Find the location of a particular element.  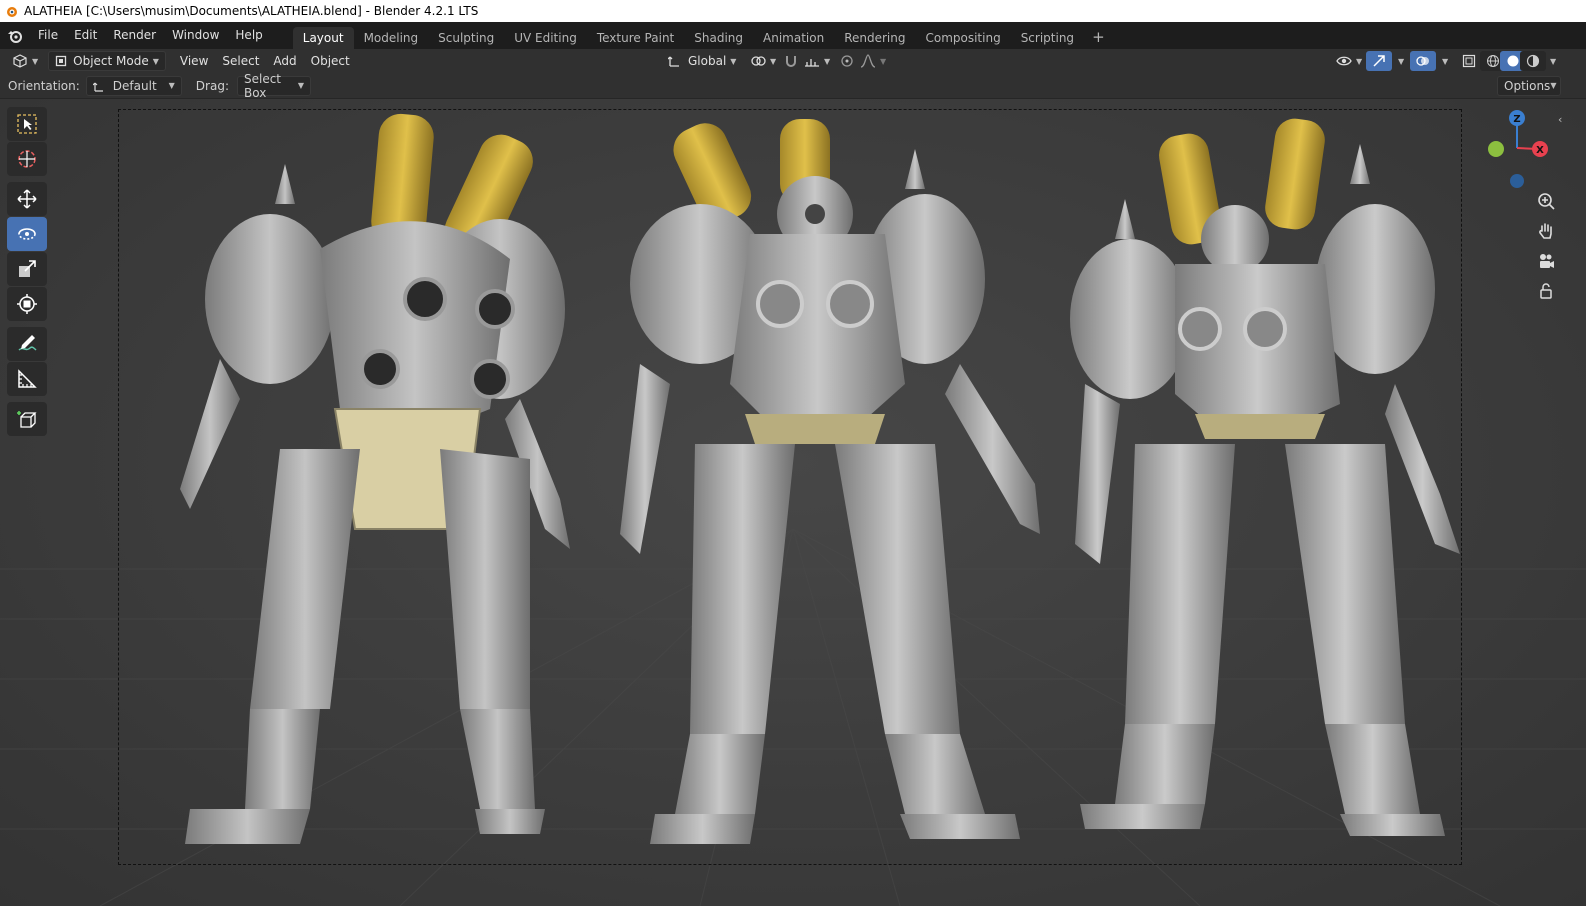

orientation-label: Global is located at coordinates (707, 61).